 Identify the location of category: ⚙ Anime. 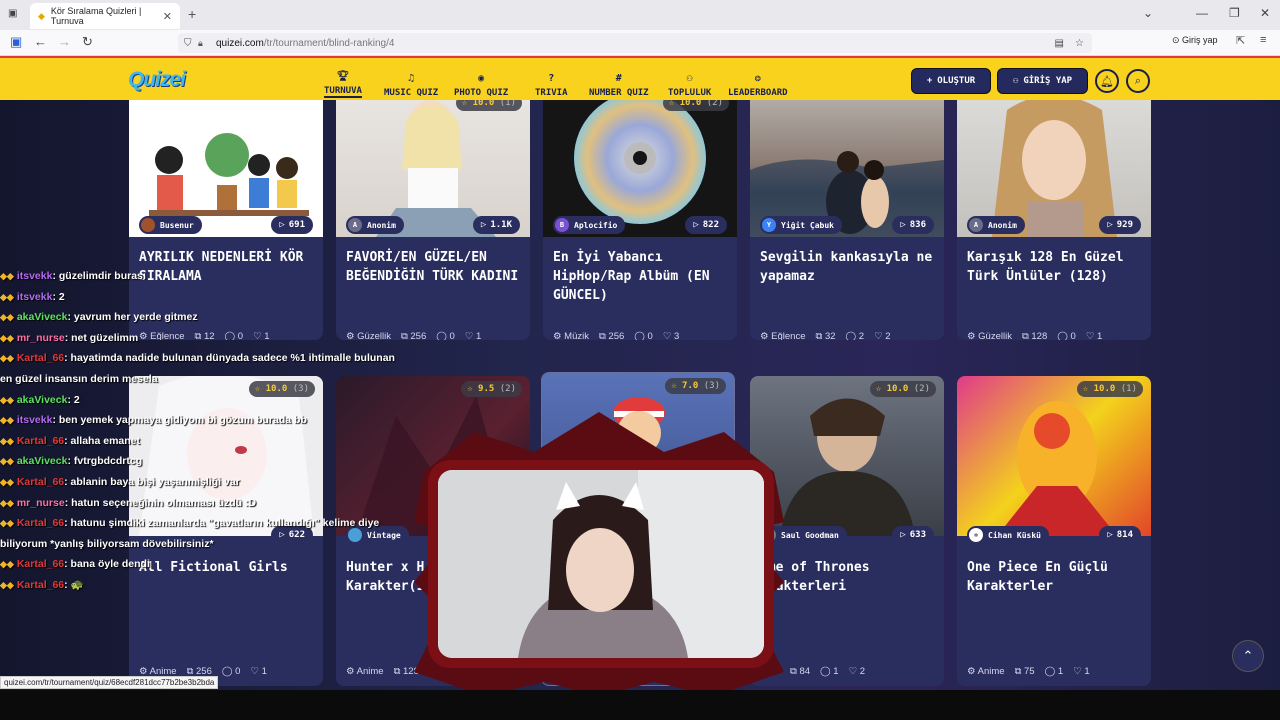
(365, 671).